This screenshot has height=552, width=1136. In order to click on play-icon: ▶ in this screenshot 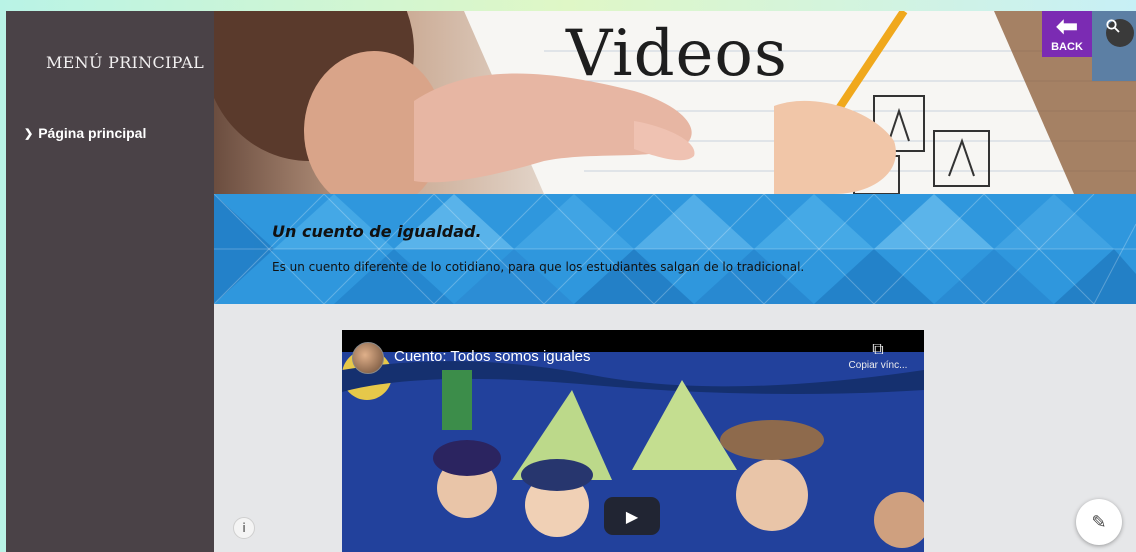, I will do `click(632, 516)`.